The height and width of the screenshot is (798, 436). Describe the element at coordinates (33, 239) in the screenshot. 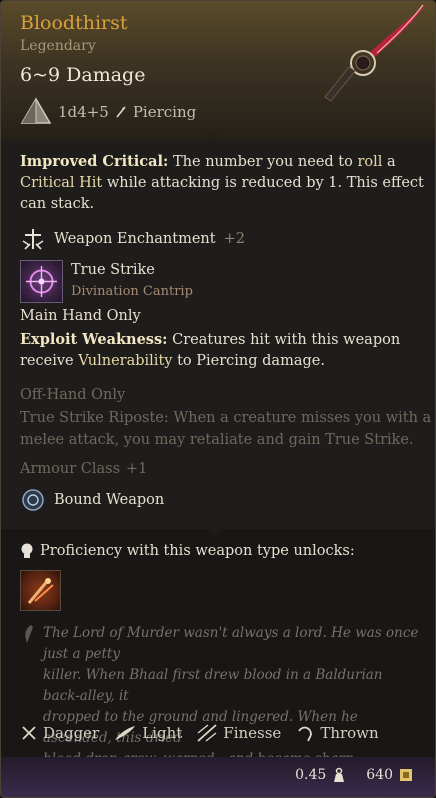

I see `enchantment-icon` at that location.